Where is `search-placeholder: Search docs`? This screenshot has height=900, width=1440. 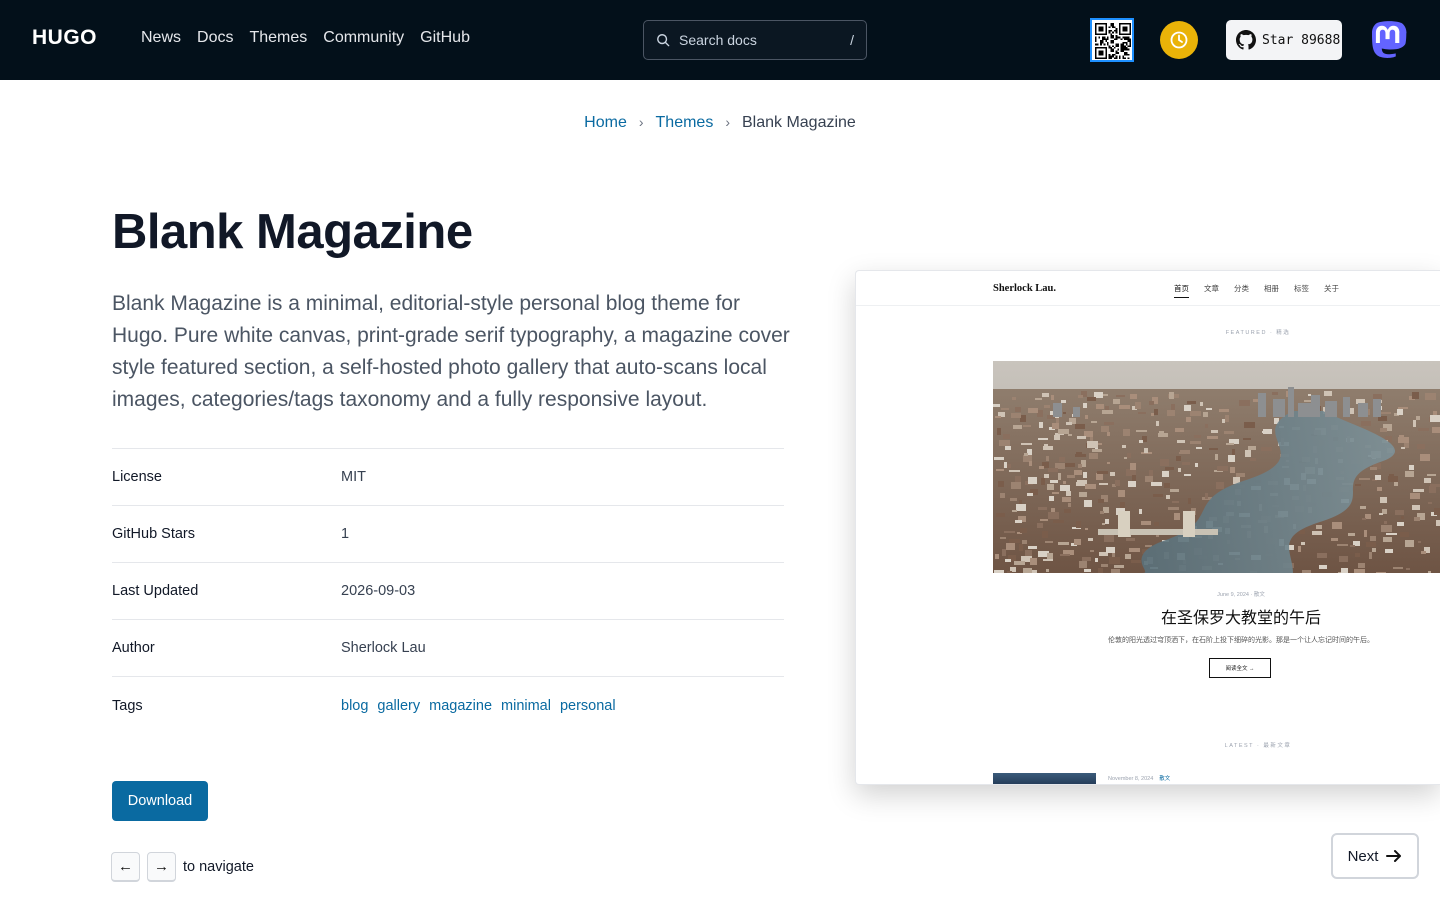
search-placeholder: Search docs is located at coordinates (718, 40).